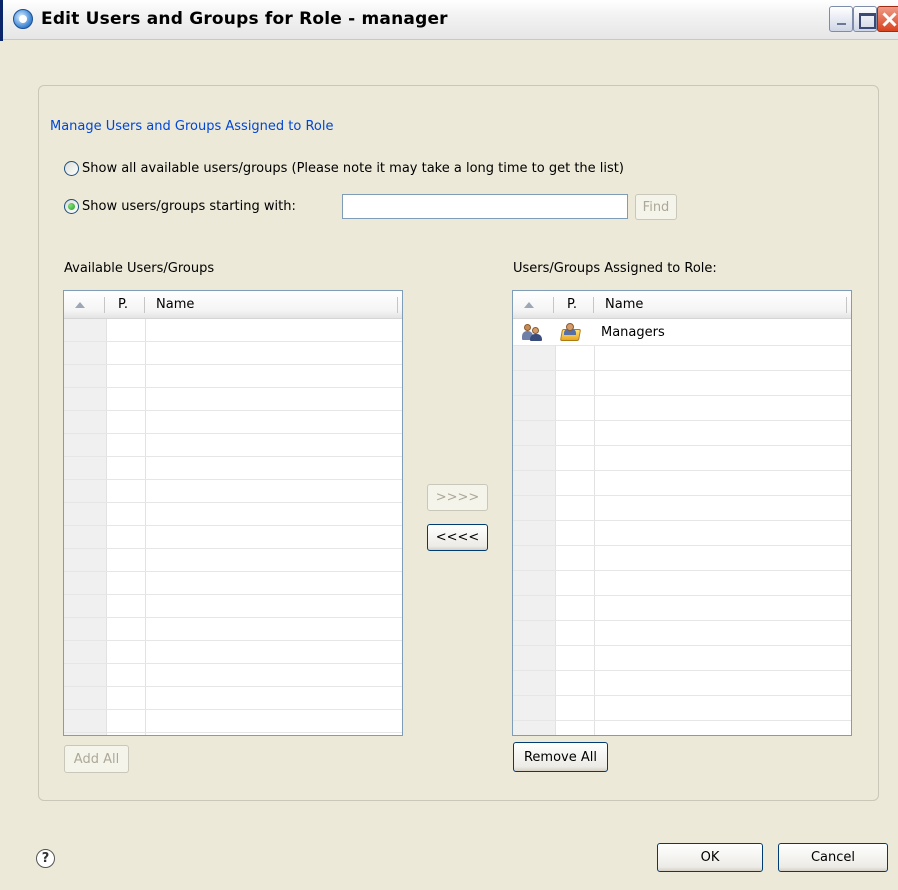 Image resolution: width=898 pixels, height=890 pixels. I want to click on show-starting-radio, so click(71, 206).